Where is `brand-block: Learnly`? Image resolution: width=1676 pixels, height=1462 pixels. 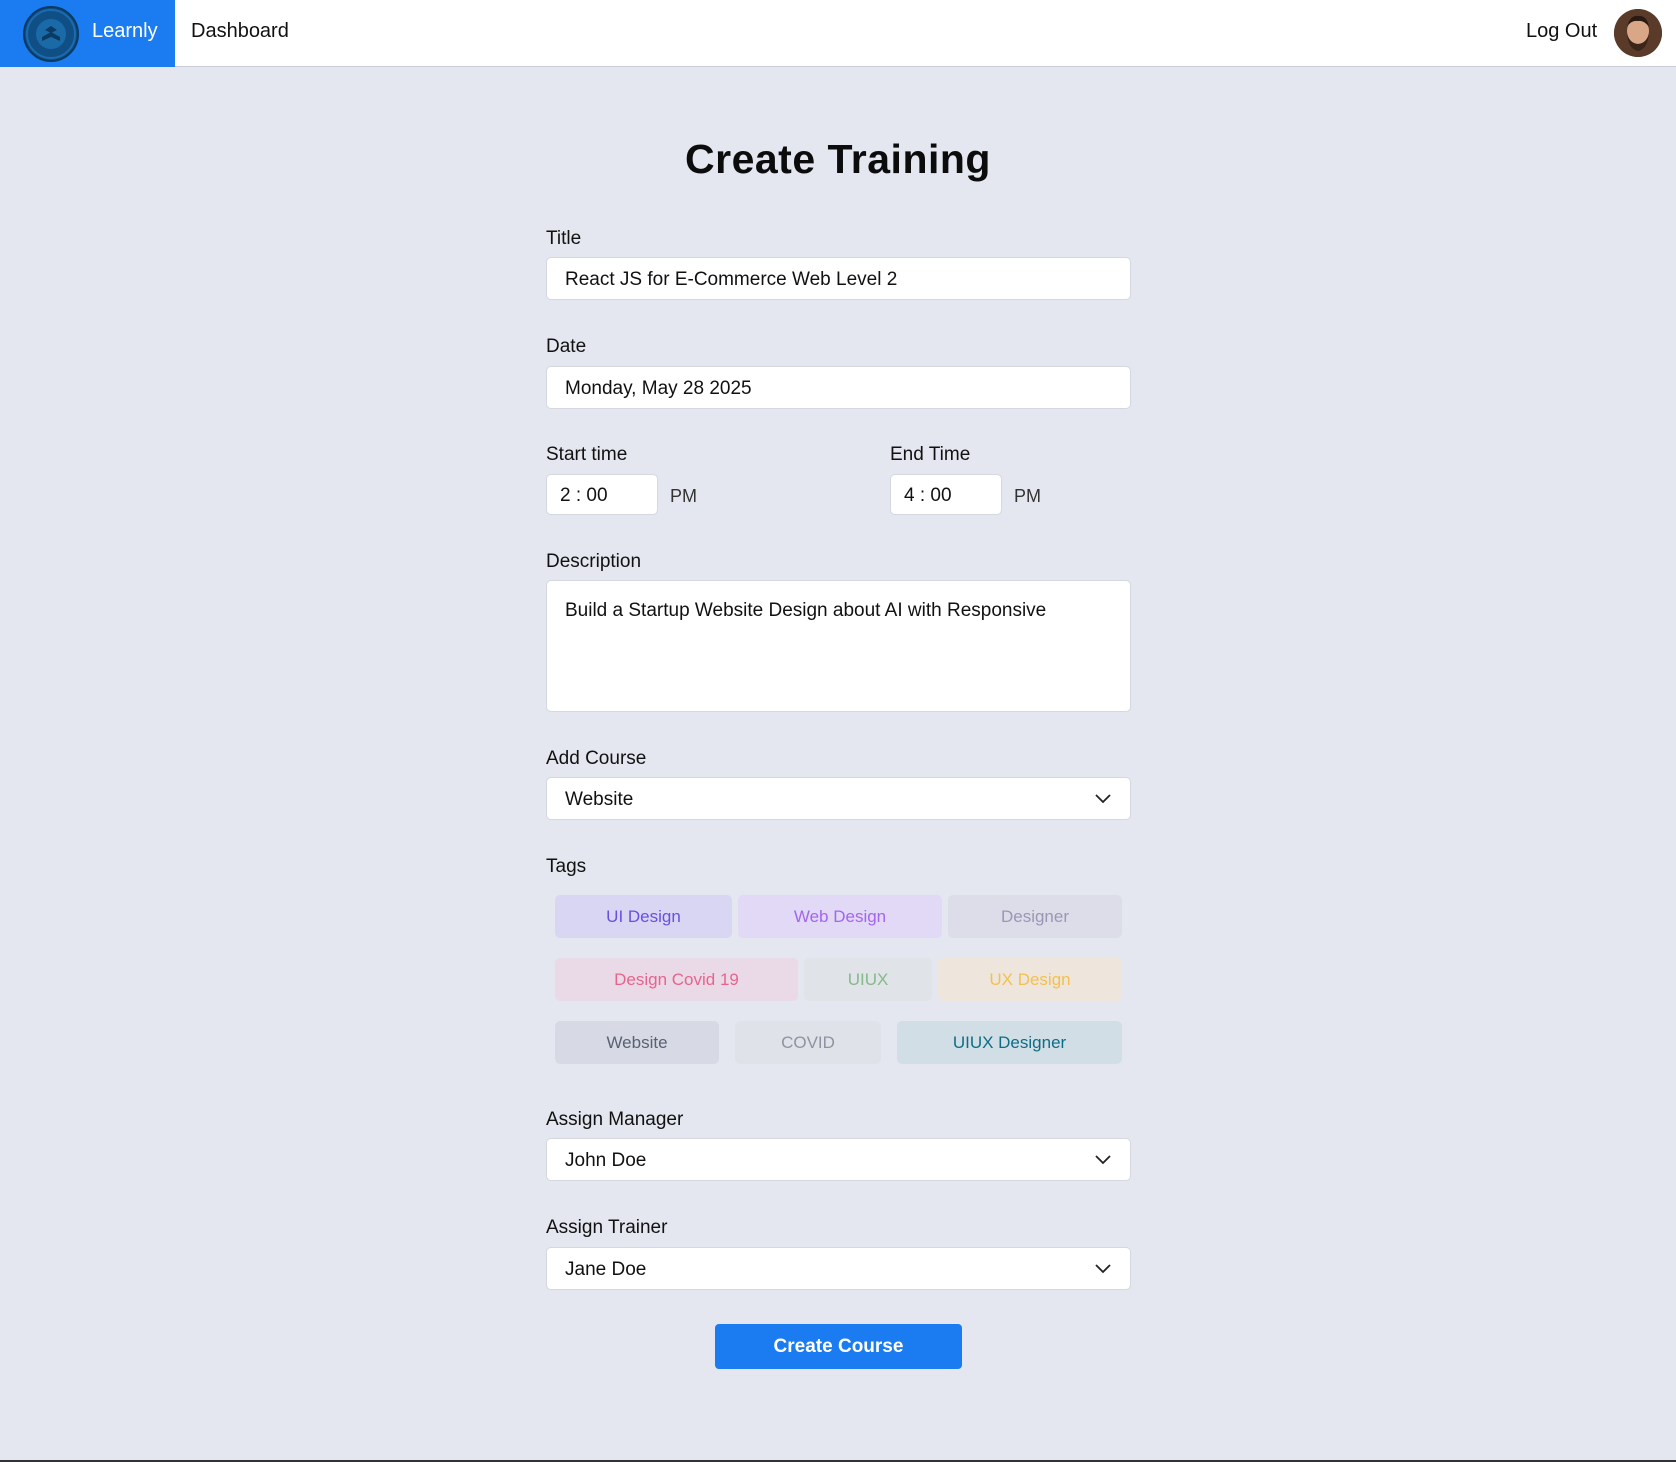
brand-block: Learnly is located at coordinates (87, 33).